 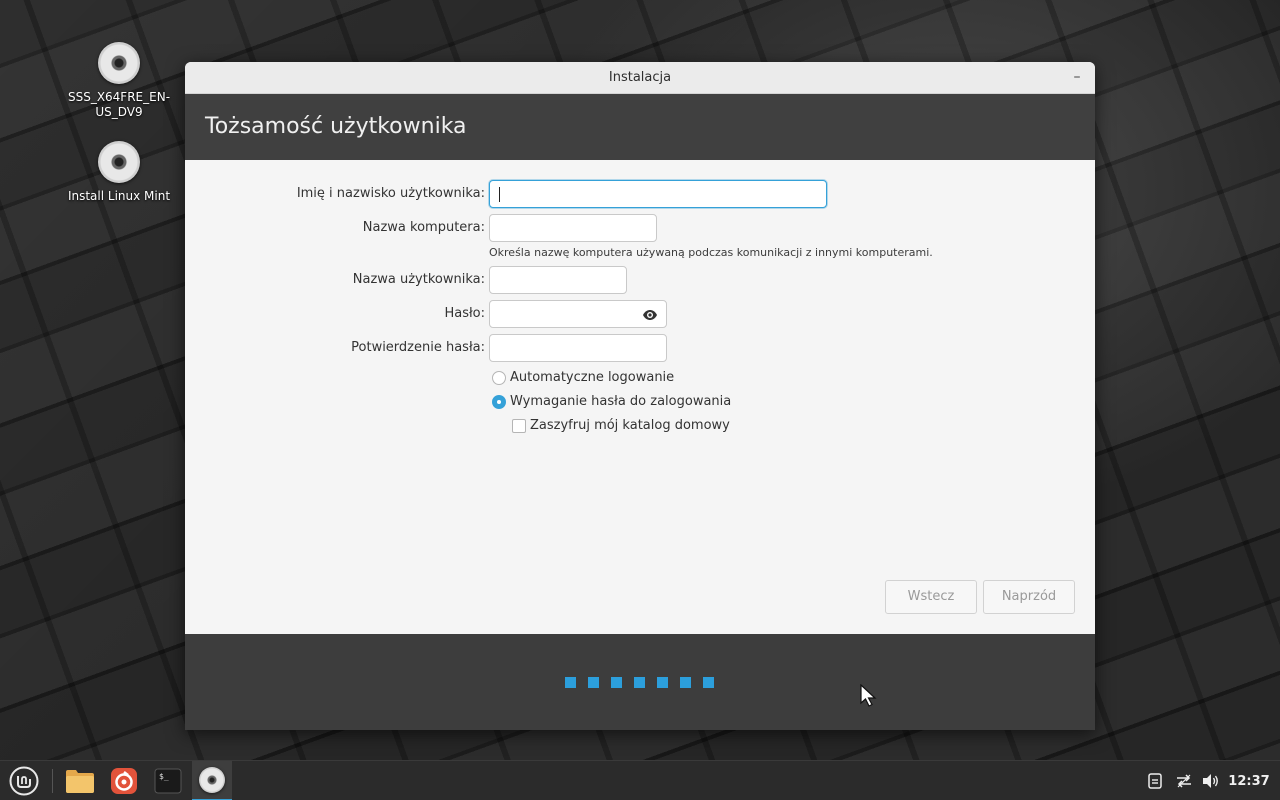 I want to click on window-titlebar: Instalacja –, so click(x=640, y=78).